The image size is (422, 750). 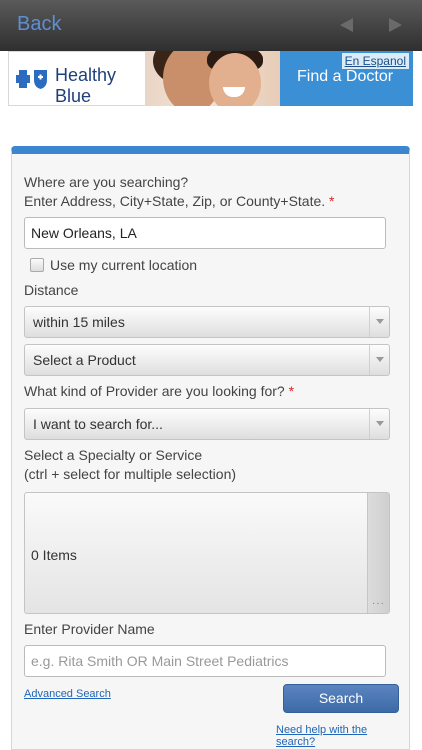 What do you see at coordinates (207, 553) in the screenshot?
I see `specialty-listbox: 0 Items ···` at bounding box center [207, 553].